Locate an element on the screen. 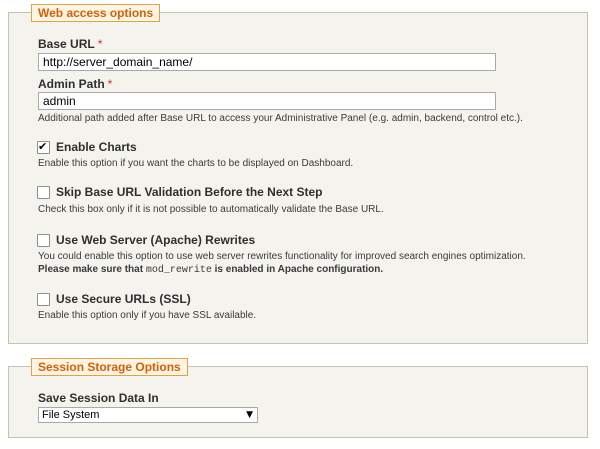  enable-charts-row: ✔ Enable Charts is located at coordinates (87, 147).